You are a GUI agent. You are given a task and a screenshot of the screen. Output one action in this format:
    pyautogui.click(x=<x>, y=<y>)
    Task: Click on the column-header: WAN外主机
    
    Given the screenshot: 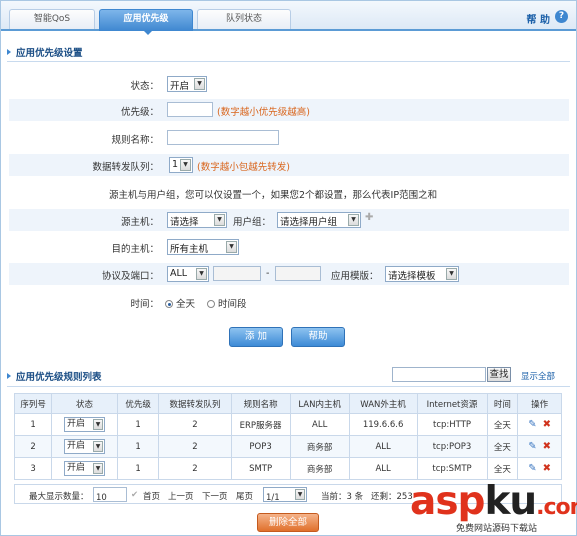 What is the action you would take?
    pyautogui.click(x=383, y=403)
    